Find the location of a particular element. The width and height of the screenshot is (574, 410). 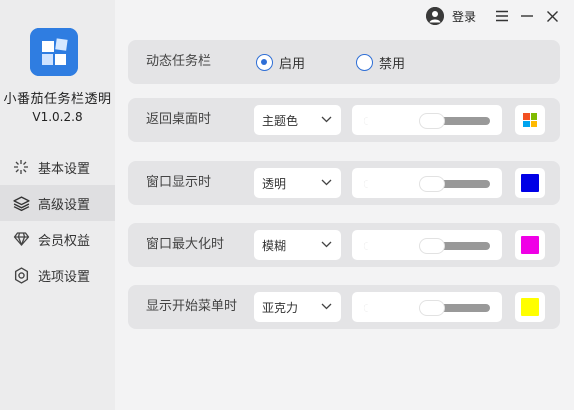

mode-select: 透明 is located at coordinates (297, 183).